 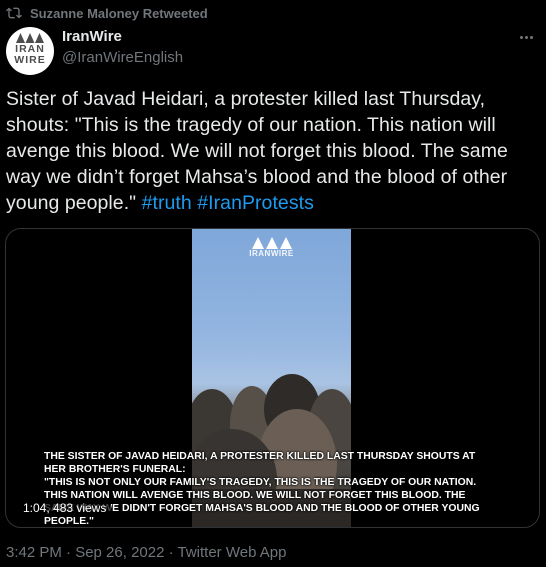 I want to click on avatar-text-line2: WIRE, so click(x=30, y=60).